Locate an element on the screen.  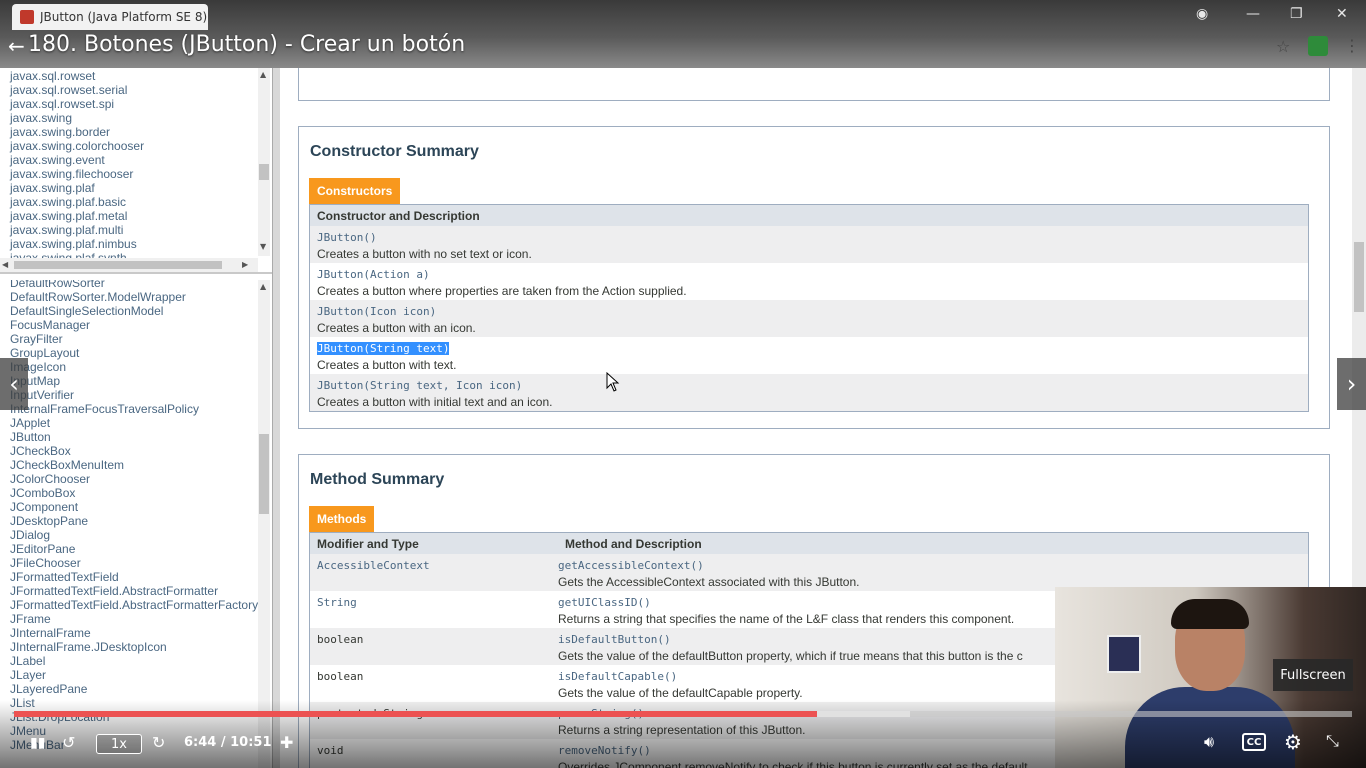
fullscreen-icon: ⤡ is located at coordinates (1332, 741).